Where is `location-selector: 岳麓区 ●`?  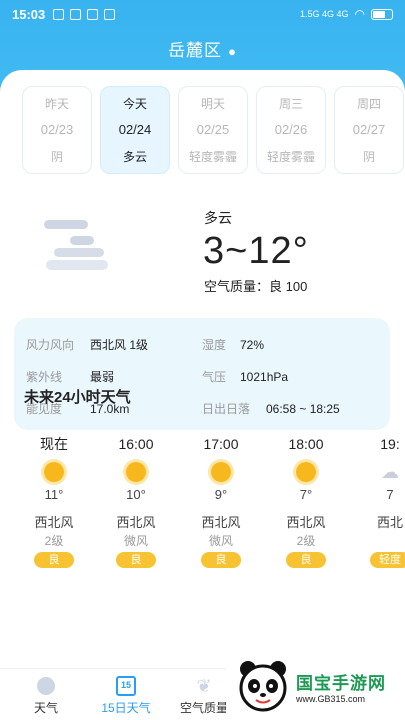
location-selector: 岳麓区 ● is located at coordinates (202, 48).